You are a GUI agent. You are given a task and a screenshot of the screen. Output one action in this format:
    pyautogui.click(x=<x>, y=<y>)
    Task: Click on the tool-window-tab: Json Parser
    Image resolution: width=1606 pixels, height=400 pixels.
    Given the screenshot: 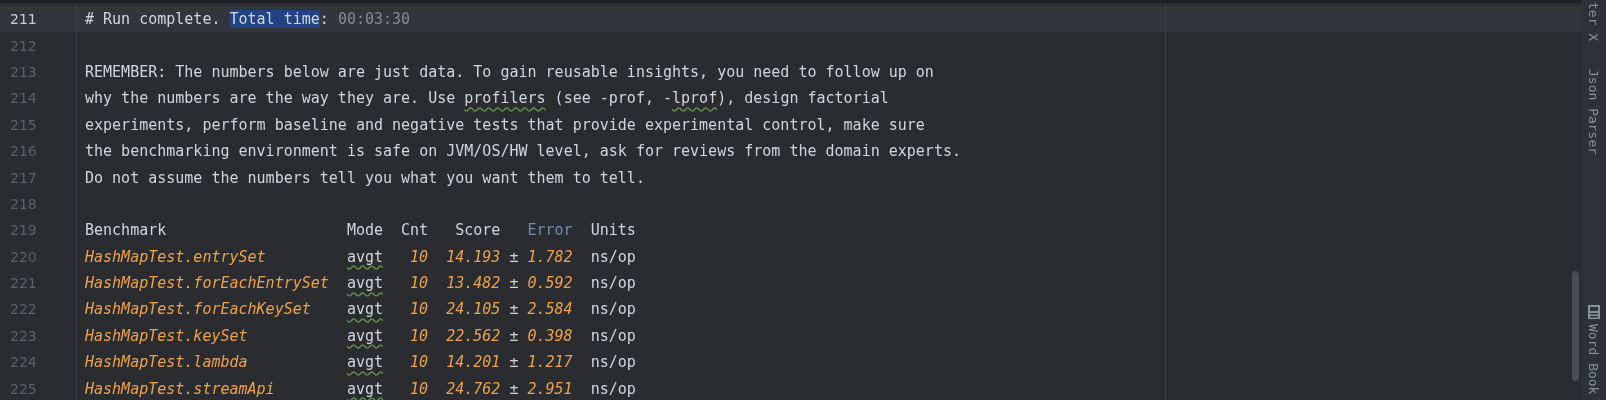 What is the action you would take?
    pyautogui.click(x=1593, y=112)
    